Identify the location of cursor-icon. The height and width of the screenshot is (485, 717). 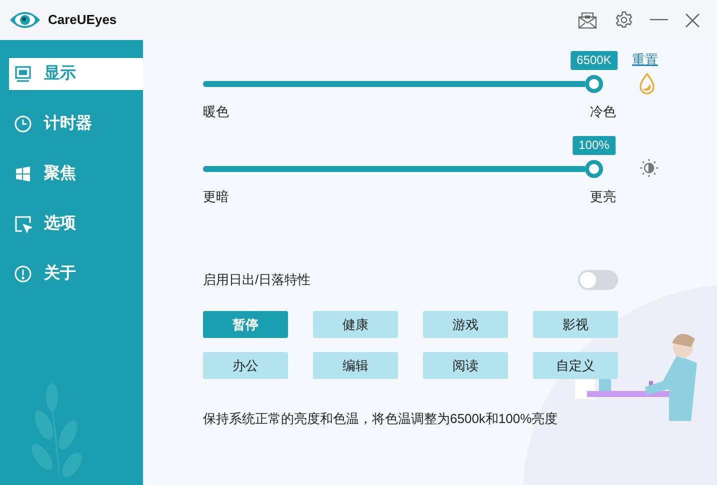
(23, 224).